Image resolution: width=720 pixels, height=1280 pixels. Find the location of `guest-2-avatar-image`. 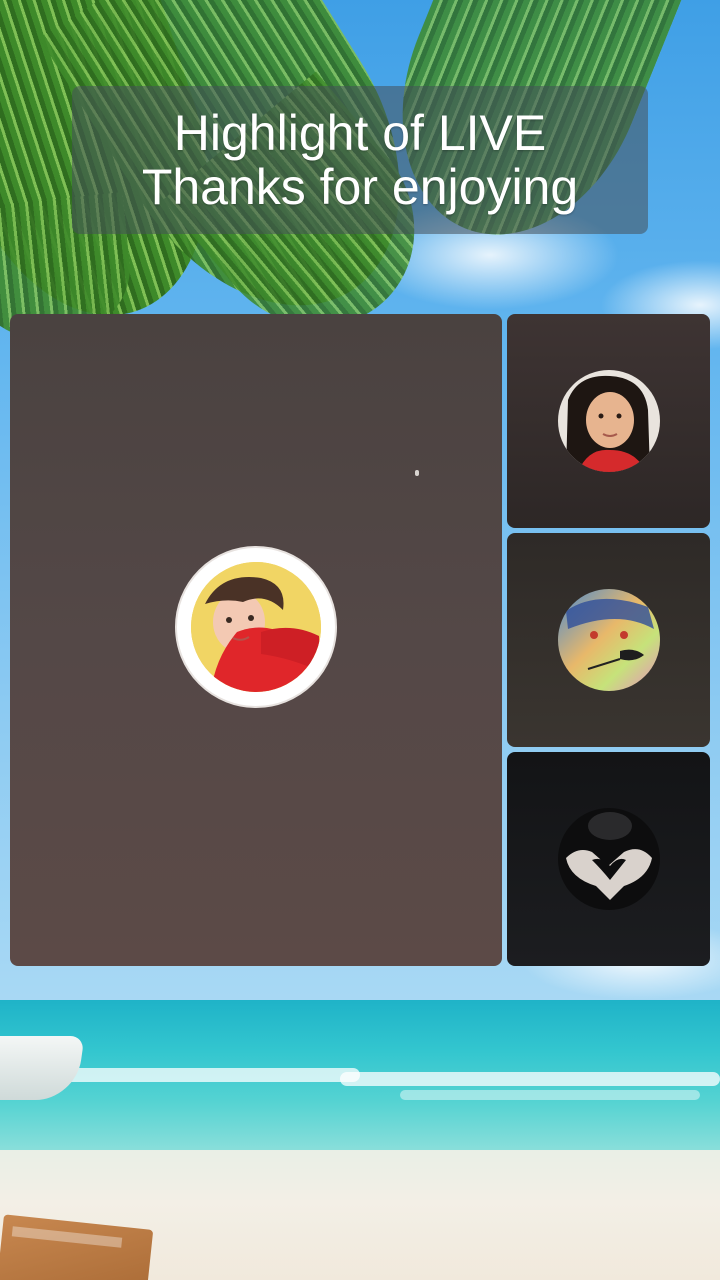

guest-2-avatar-image is located at coordinates (608, 640).